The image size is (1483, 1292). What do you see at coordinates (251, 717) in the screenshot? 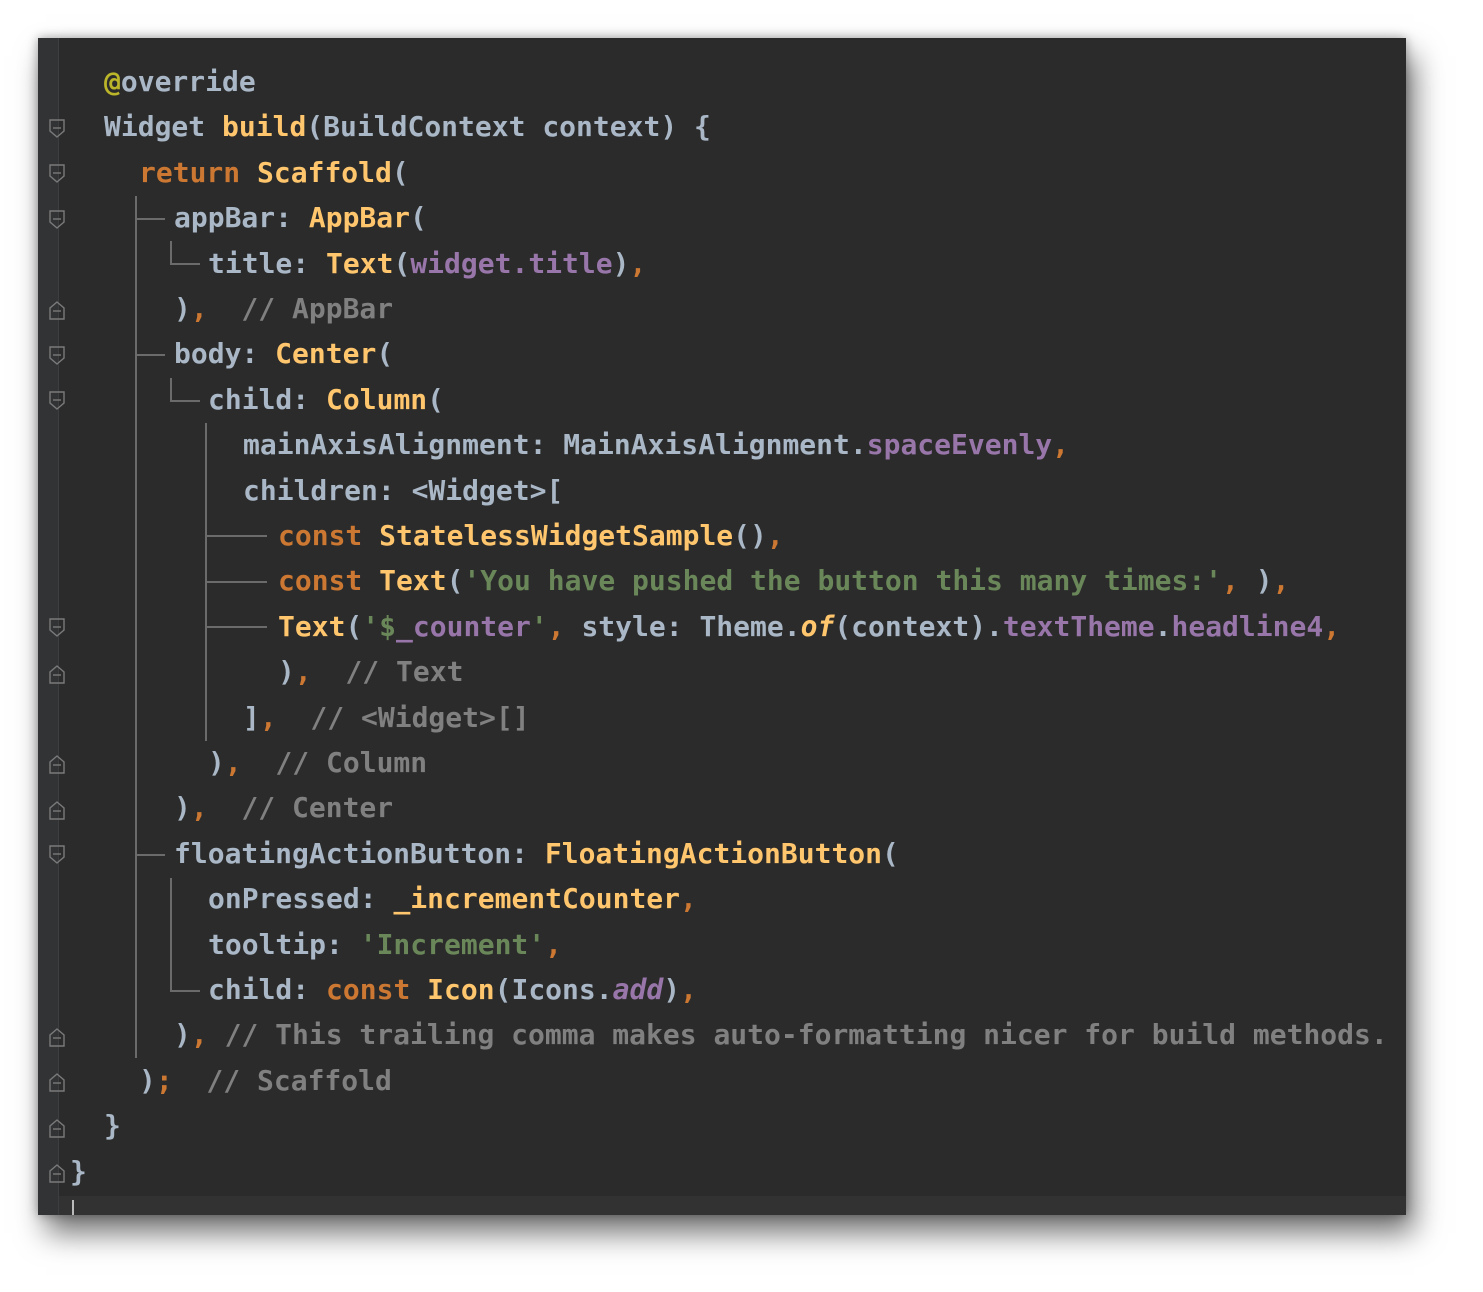
I see `code-token: ]` at bounding box center [251, 717].